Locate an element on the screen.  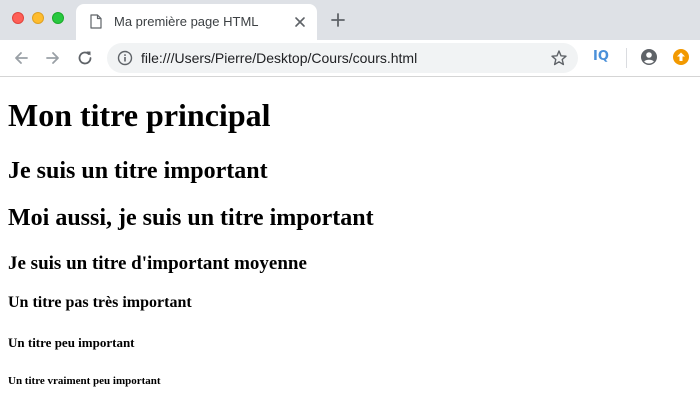
tab-title: Ma première page HTML is located at coordinates (186, 21).